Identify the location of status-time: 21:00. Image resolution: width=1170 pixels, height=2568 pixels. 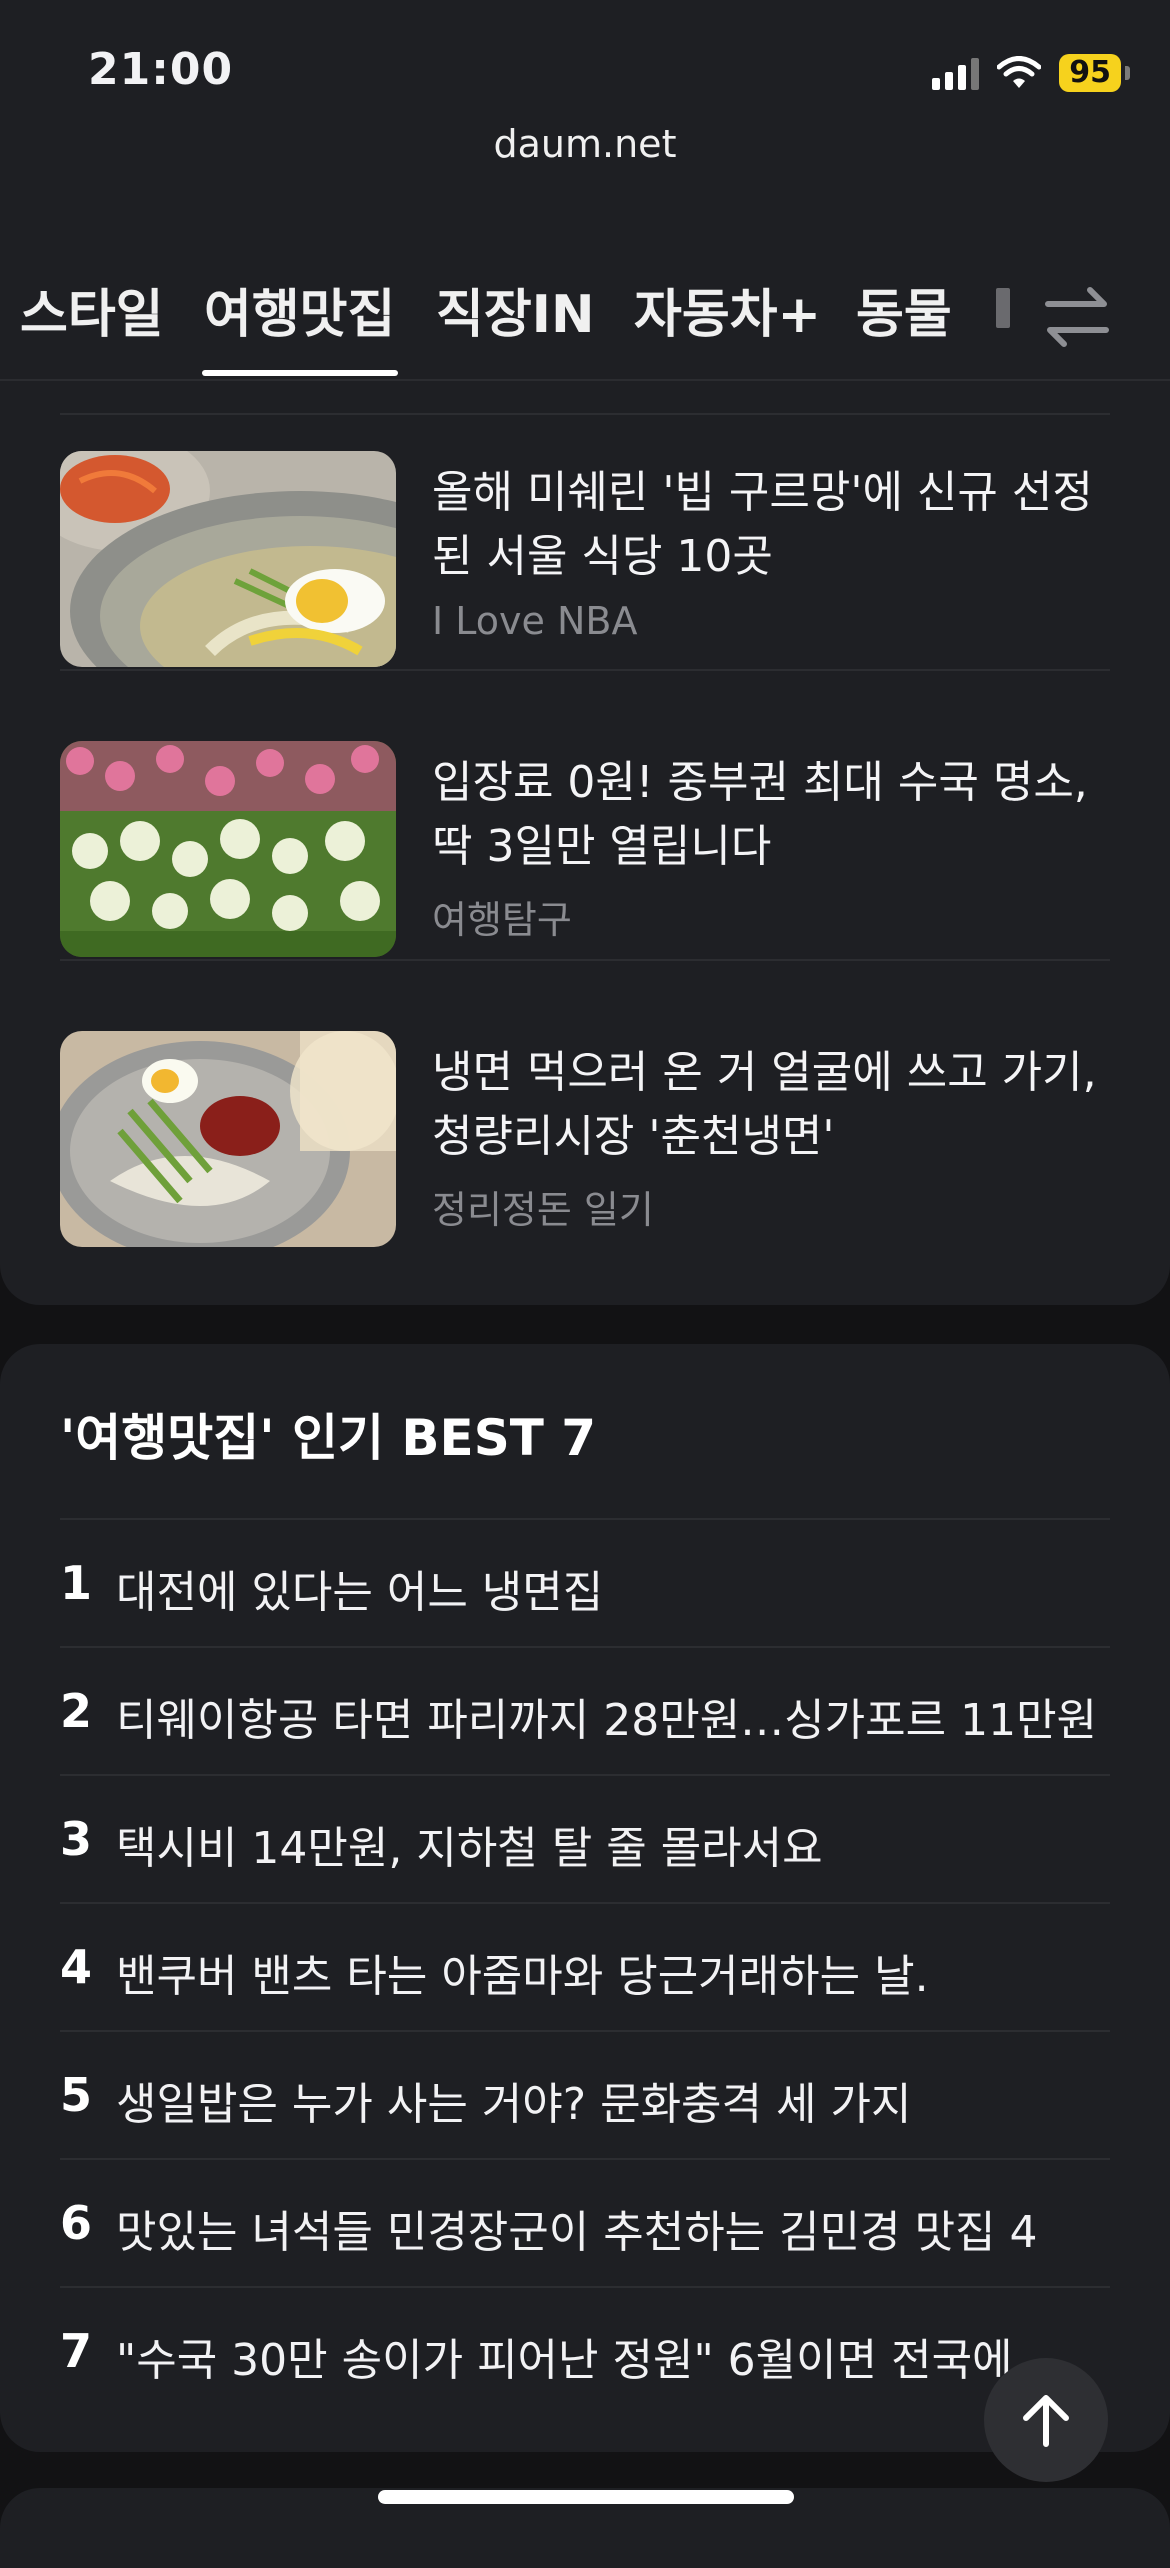
(161, 69).